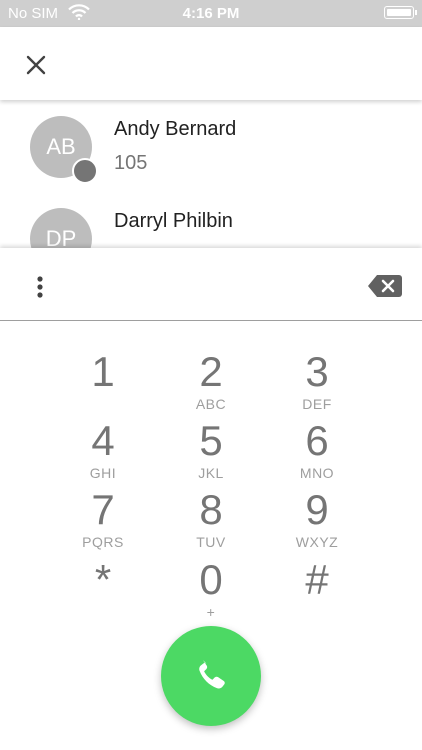  Describe the element at coordinates (317, 404) in the screenshot. I see `key-letters: DEF` at that location.